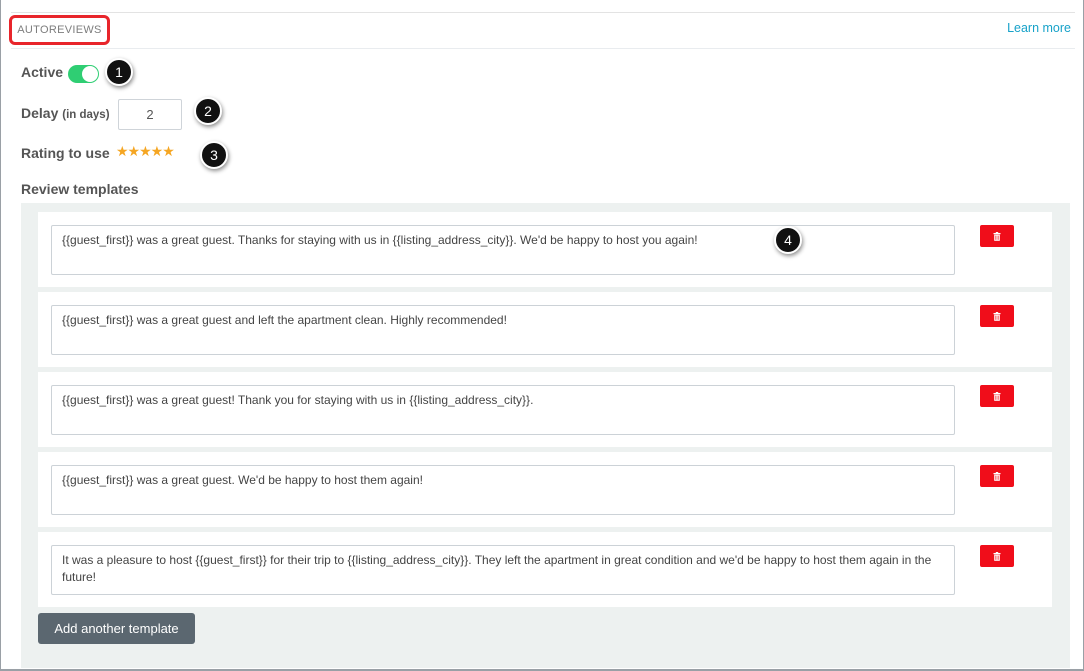 This screenshot has height=671, width=1084. Describe the element at coordinates (208, 111) in the screenshot. I see `callout-2: 2` at that location.